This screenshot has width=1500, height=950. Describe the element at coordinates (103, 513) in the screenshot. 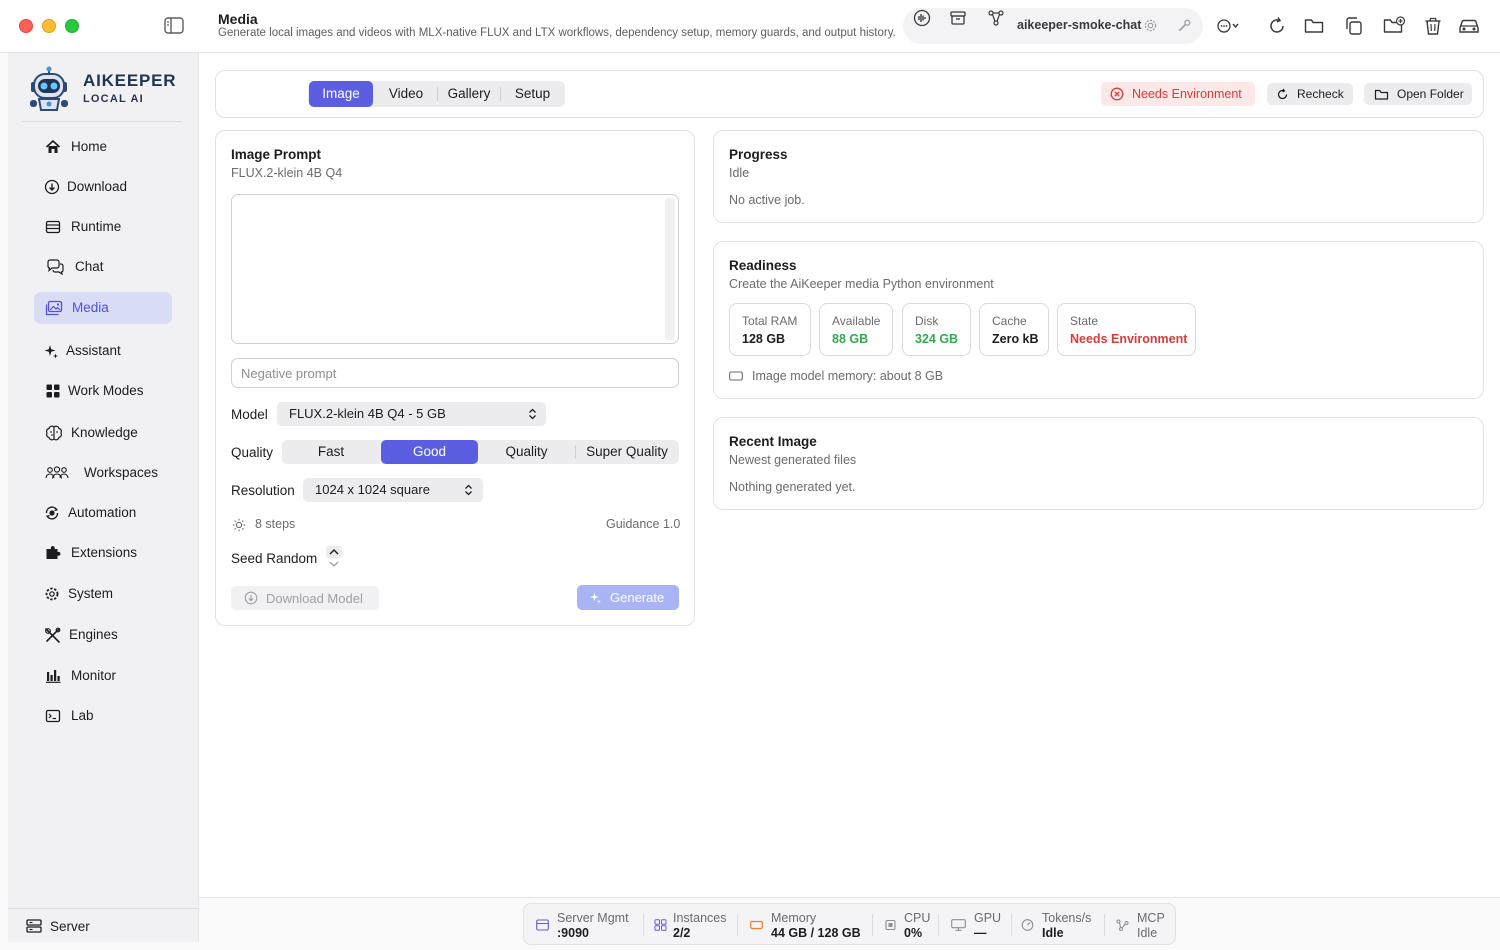

I see `sidebar-item-automation: Automation` at that location.